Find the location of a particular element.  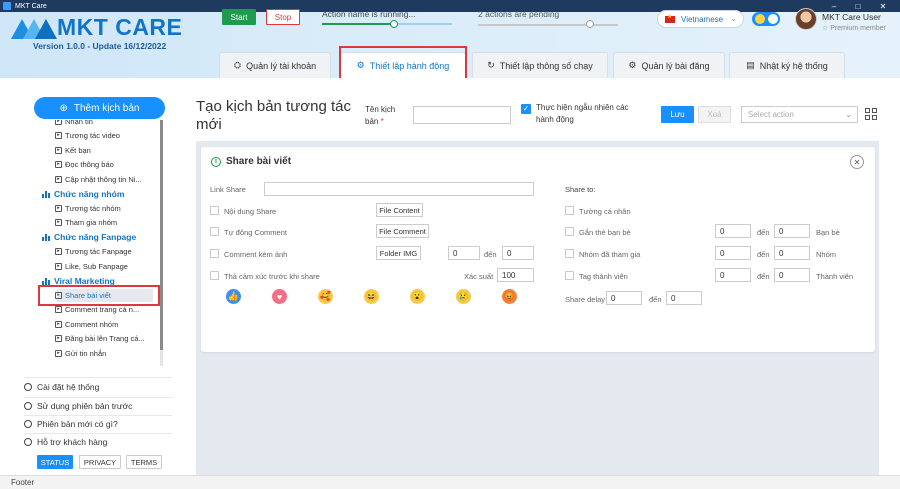

tag-friends-from: 0 is located at coordinates (733, 231).